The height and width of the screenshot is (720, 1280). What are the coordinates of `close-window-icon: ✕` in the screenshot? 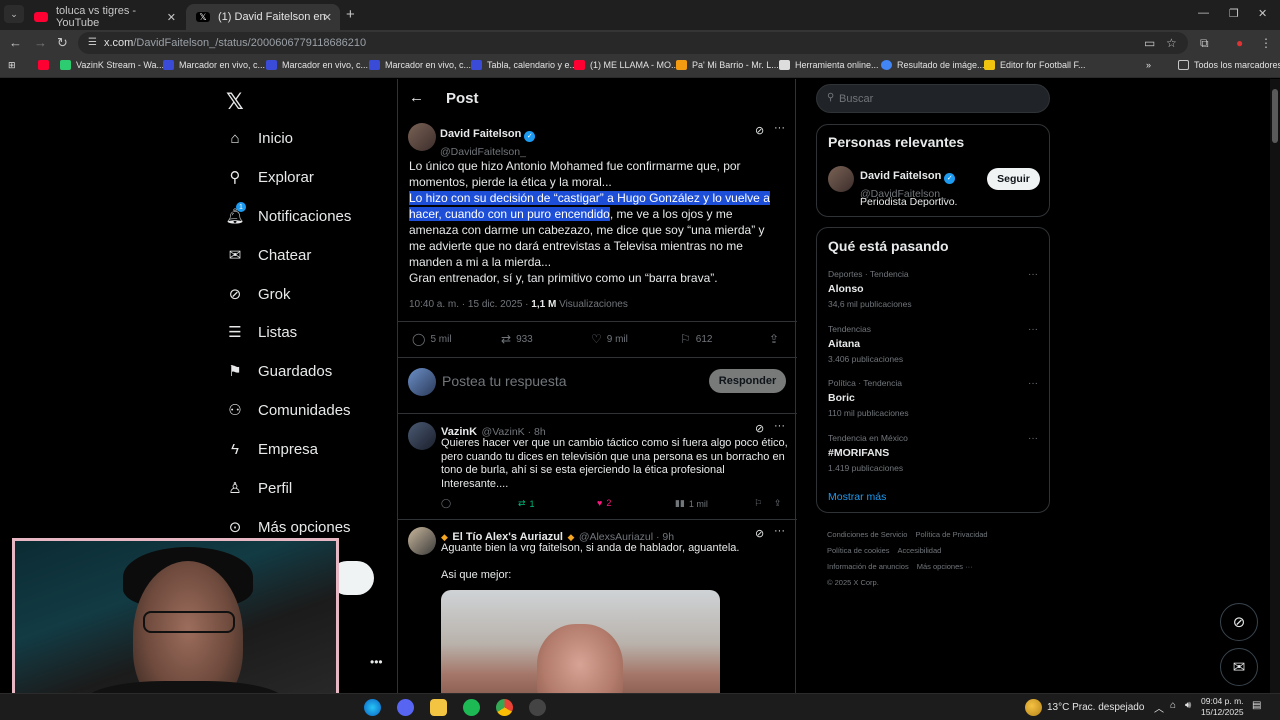 It's located at (1262, 13).